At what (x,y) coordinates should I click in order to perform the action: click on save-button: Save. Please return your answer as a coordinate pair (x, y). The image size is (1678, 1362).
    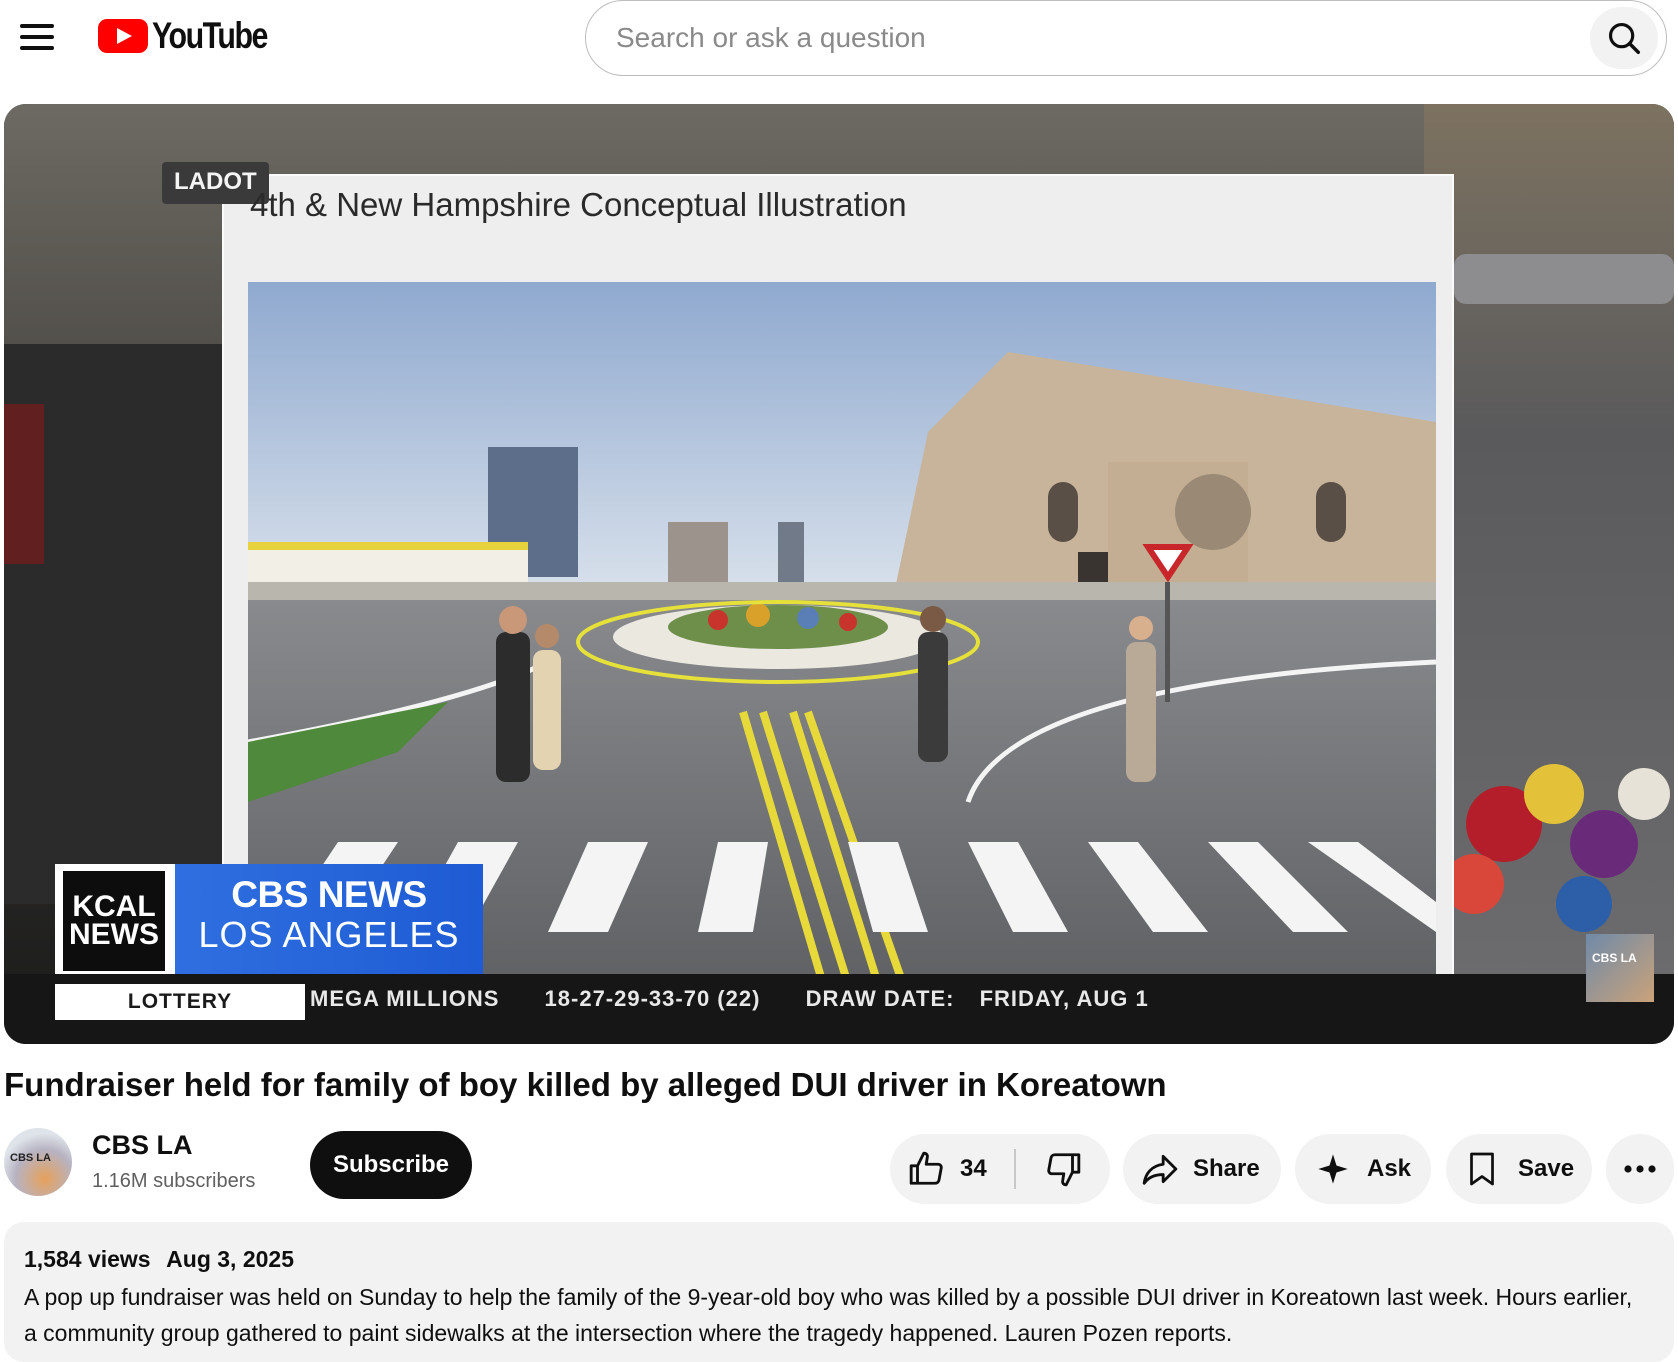
    Looking at the image, I should click on (1519, 1169).